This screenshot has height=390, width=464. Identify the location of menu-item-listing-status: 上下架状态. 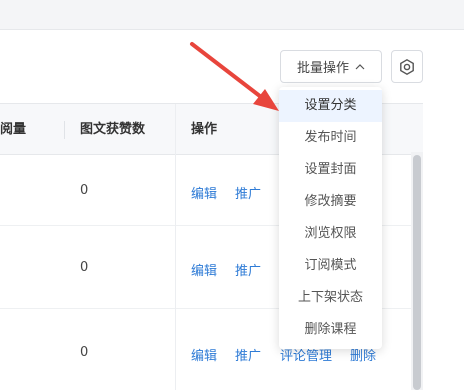
(330, 298).